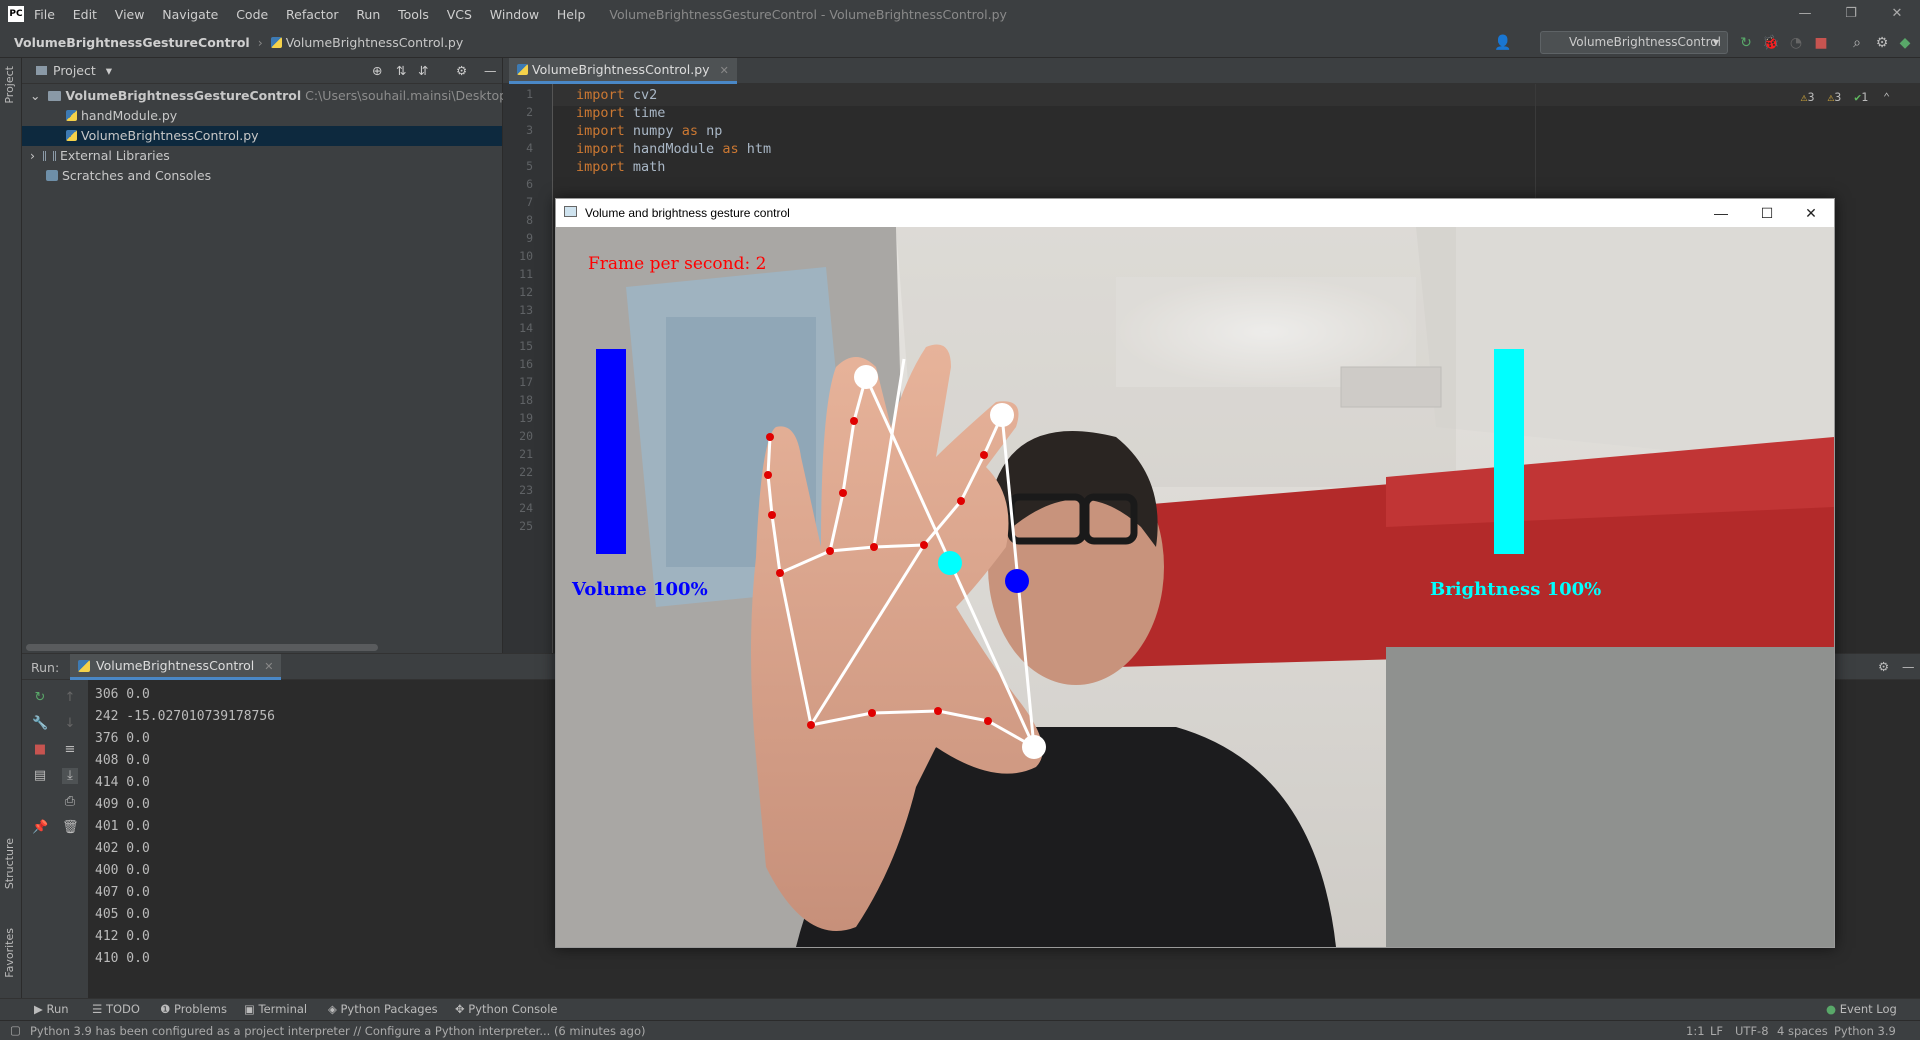 The height and width of the screenshot is (1040, 1920). What do you see at coordinates (623, 71) in the screenshot?
I see `tab-volumebrightnesscontrol: VolumeBrightnessControl.py ✕` at bounding box center [623, 71].